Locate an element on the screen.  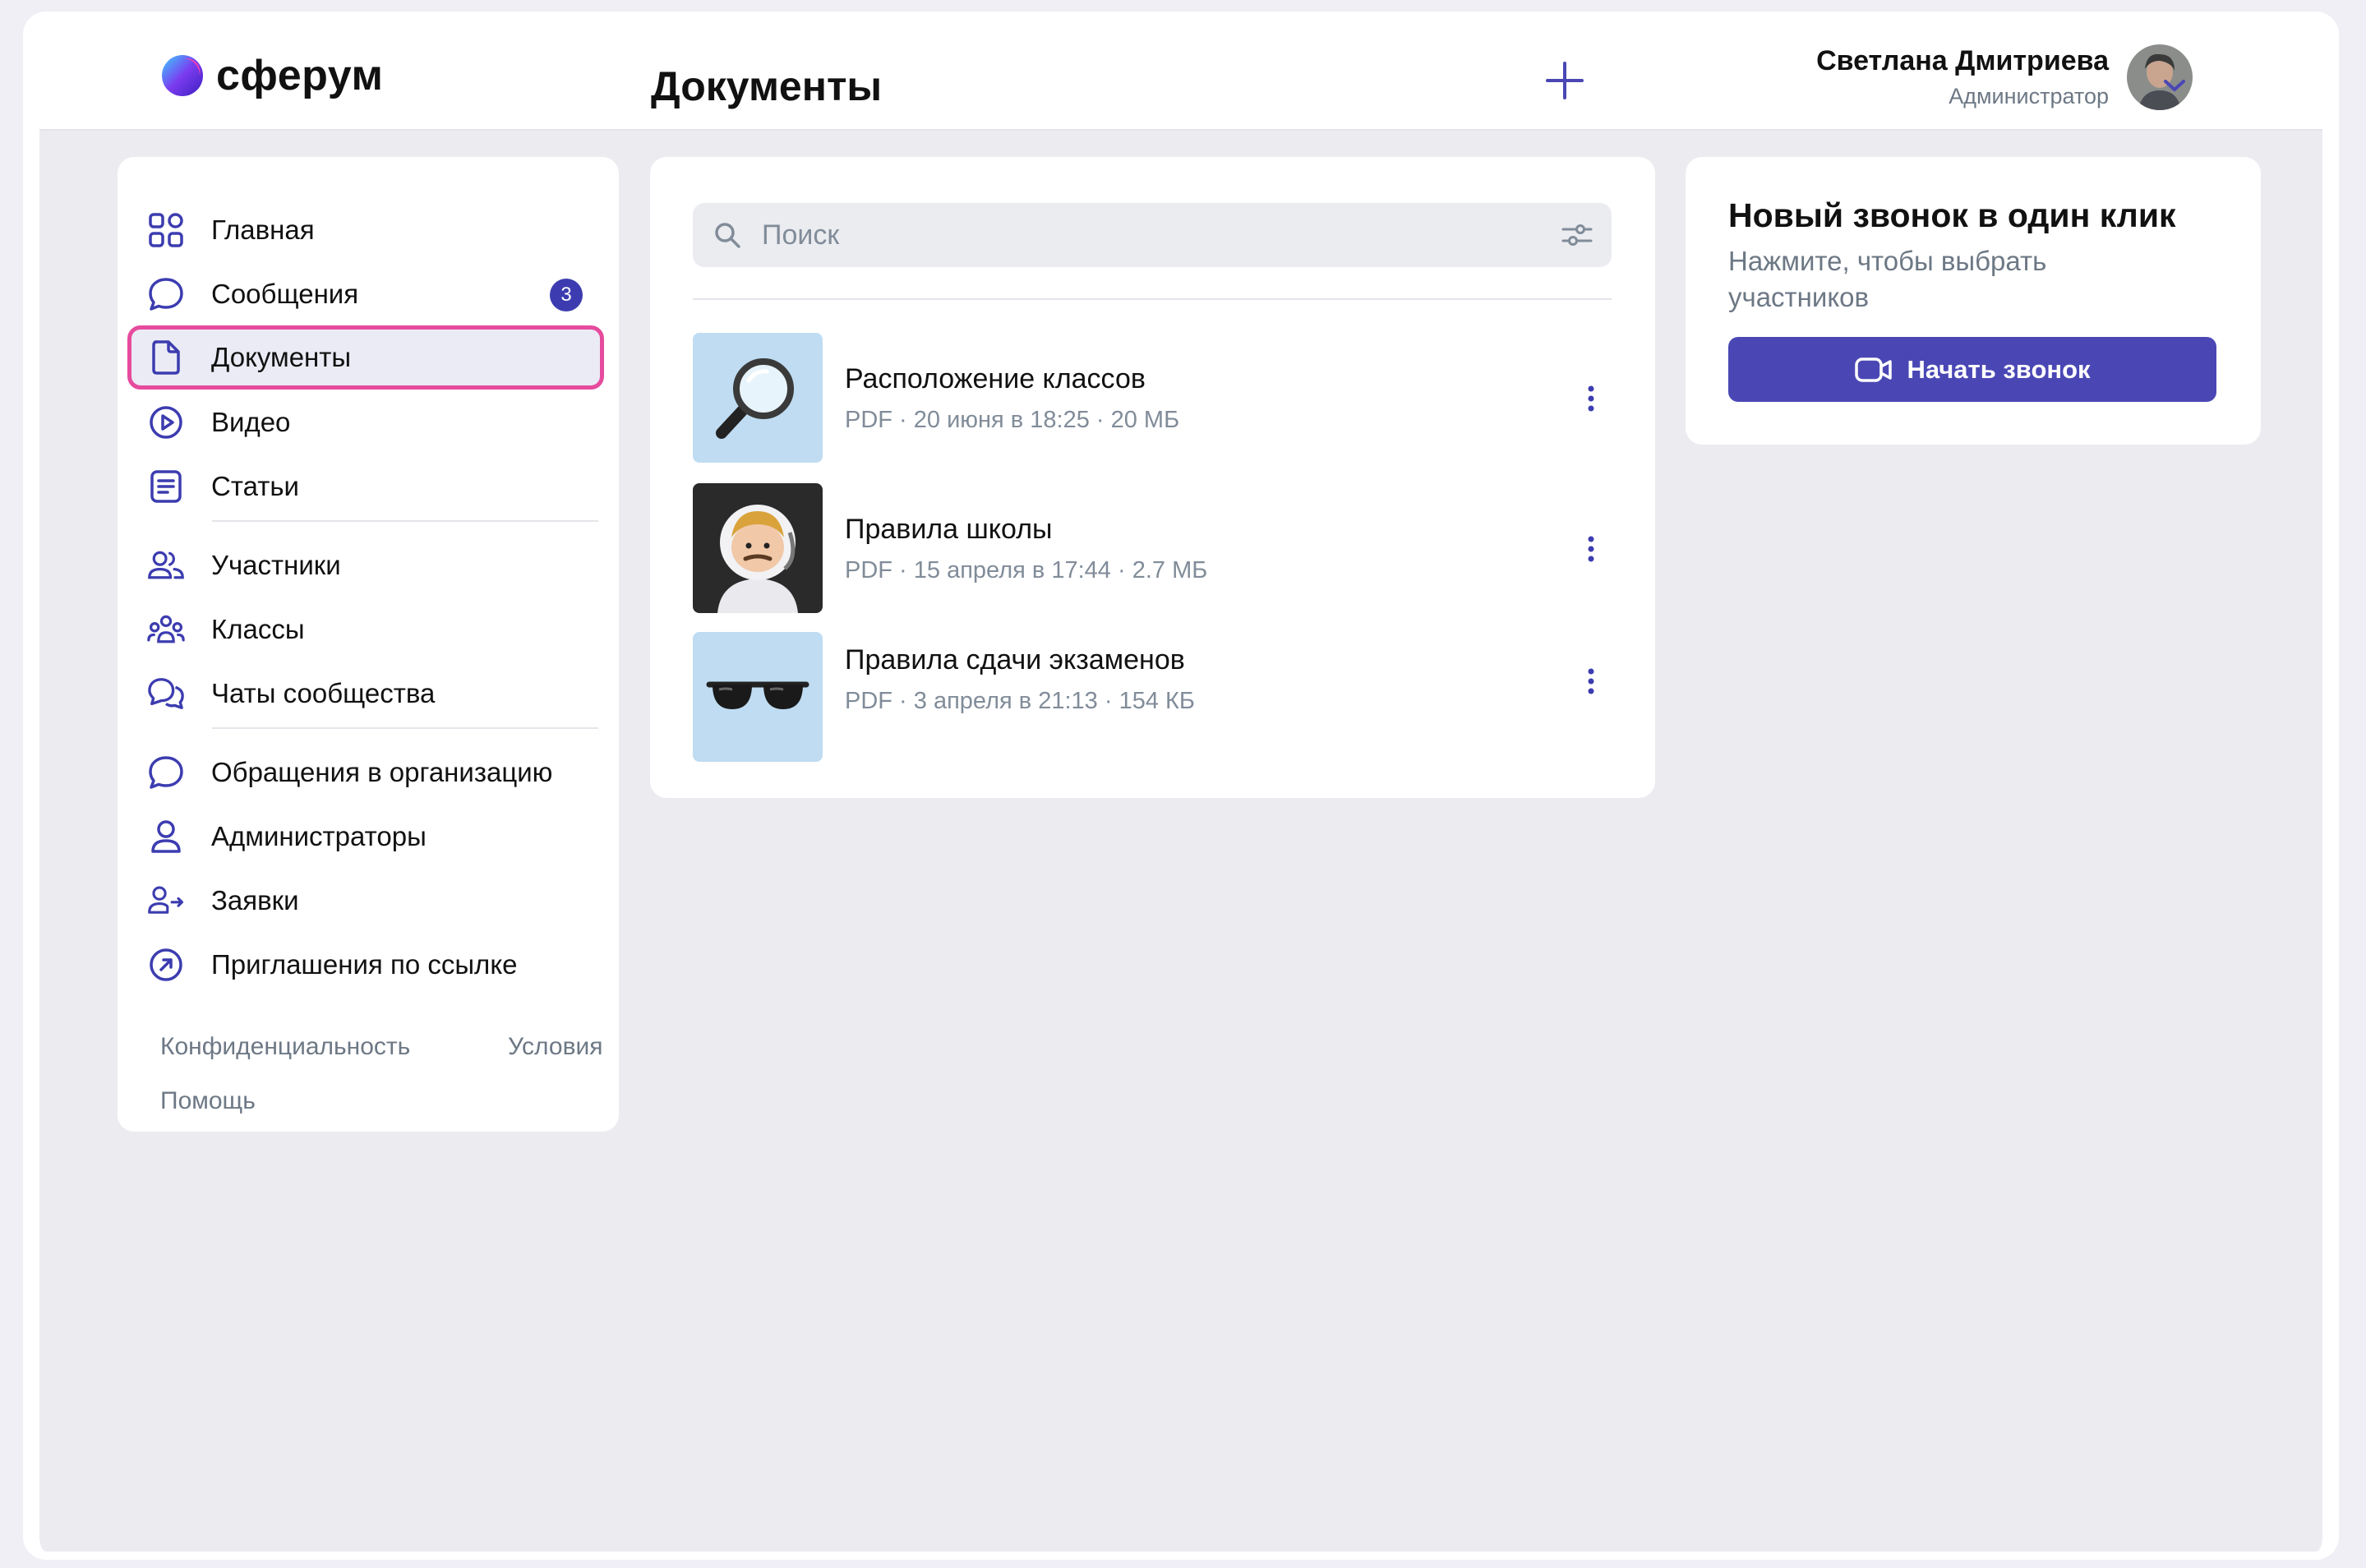
document-title: Правила школы is located at coordinates (949, 529).